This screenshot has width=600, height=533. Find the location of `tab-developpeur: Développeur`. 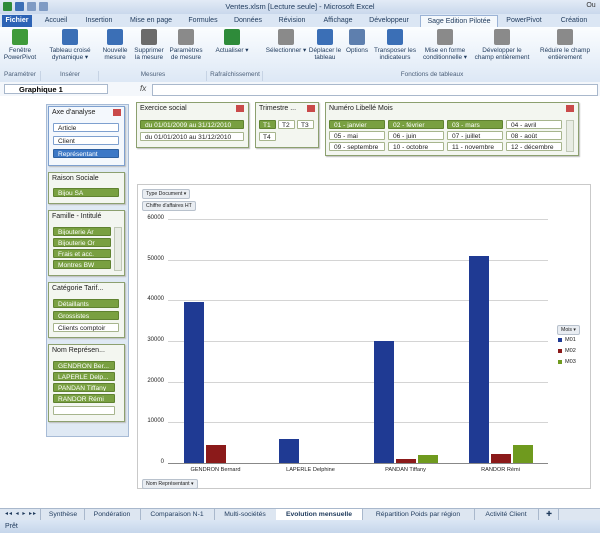

tab-developpeur: Développeur is located at coordinates (389, 21).